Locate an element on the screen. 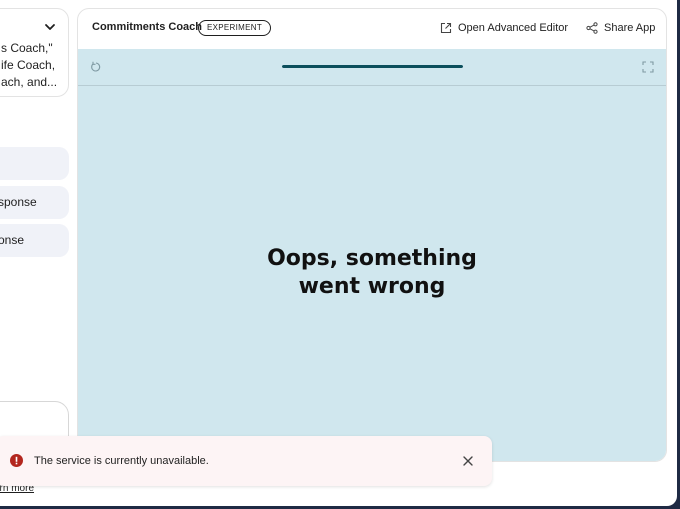  suggestion-chip: sponse is located at coordinates (34, 202).